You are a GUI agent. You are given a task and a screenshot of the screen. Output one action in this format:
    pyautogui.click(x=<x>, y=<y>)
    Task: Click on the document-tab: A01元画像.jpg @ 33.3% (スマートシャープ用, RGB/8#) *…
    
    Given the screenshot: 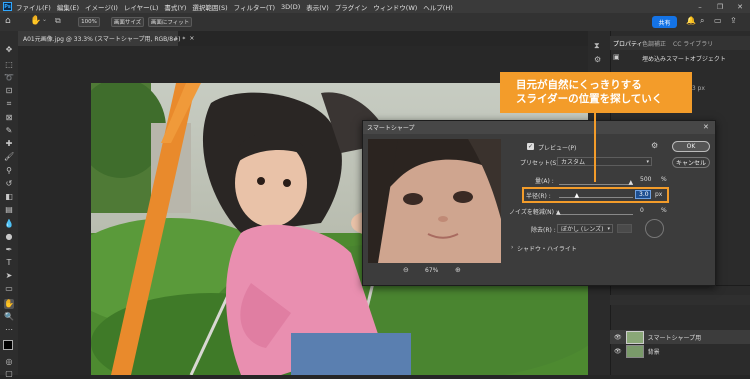 What is the action you would take?
    pyautogui.click(x=106, y=38)
    